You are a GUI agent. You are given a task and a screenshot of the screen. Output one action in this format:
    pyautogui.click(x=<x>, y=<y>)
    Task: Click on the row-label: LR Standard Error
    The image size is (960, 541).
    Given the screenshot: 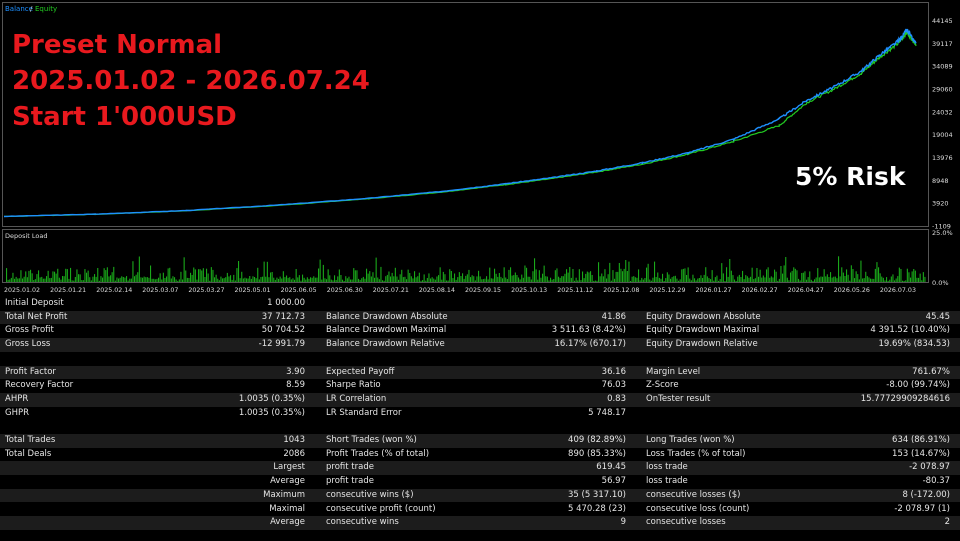 What is the action you would take?
    pyautogui.click(x=364, y=412)
    